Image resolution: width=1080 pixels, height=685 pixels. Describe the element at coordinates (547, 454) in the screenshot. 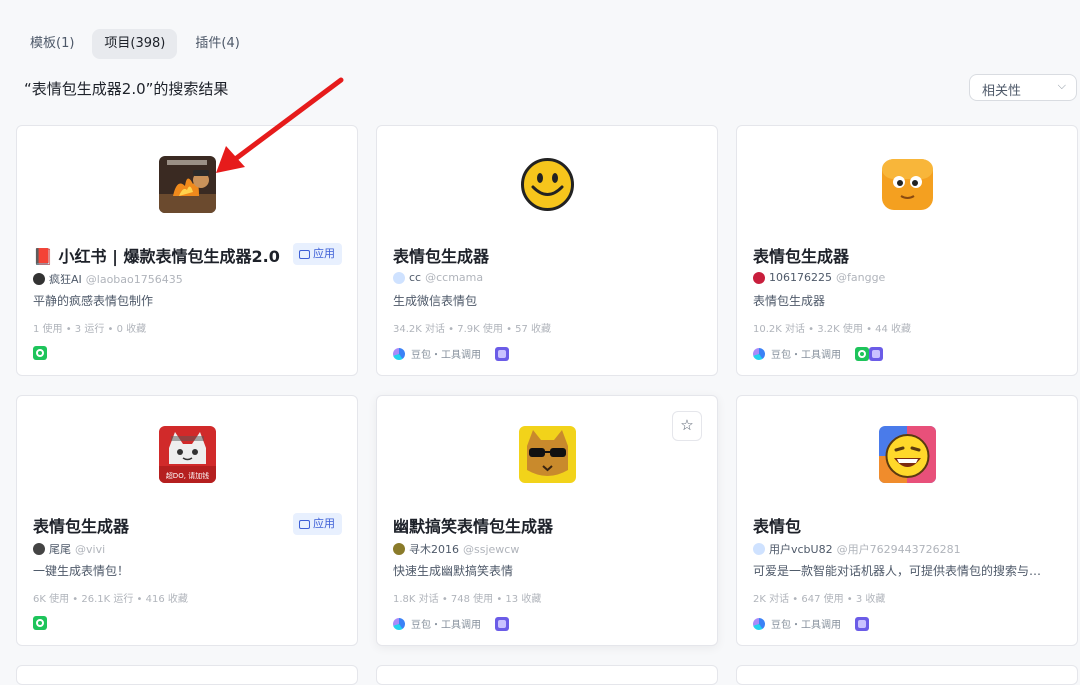

I see `cool-cat-sunglasses-icon` at that location.